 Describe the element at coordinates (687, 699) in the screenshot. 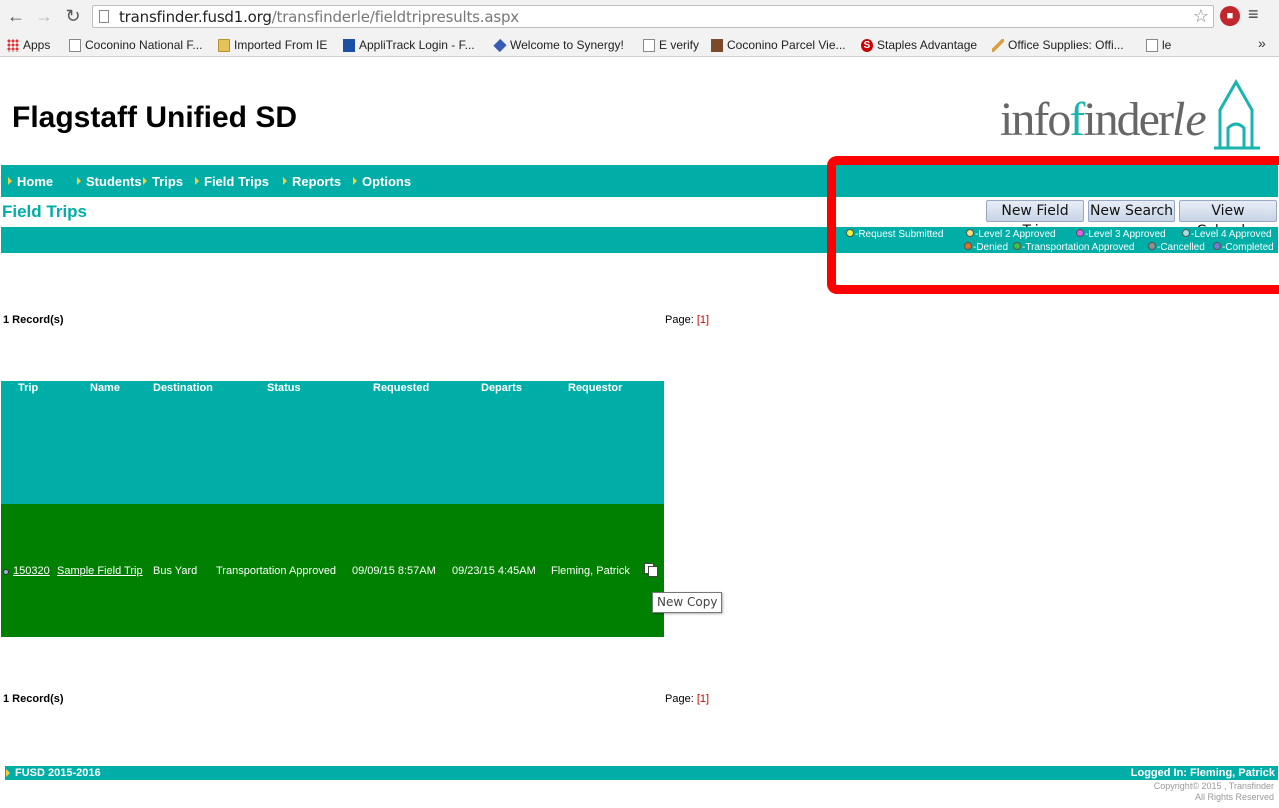

I see `pager-bottom: Page: [1]` at that location.